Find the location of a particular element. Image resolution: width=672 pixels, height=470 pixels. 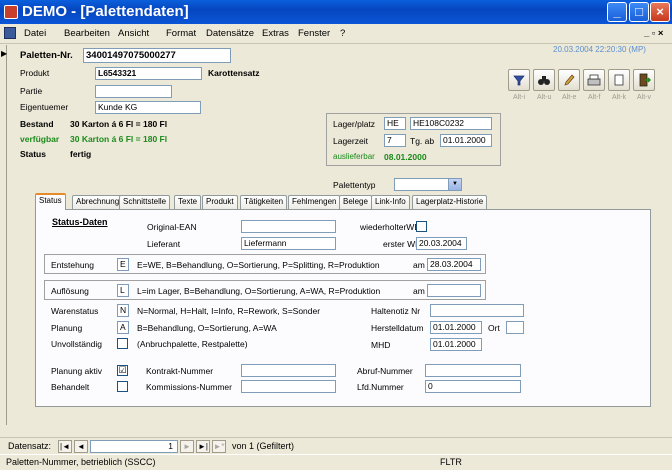

menu-extras: Extras is located at coordinates (275, 33).